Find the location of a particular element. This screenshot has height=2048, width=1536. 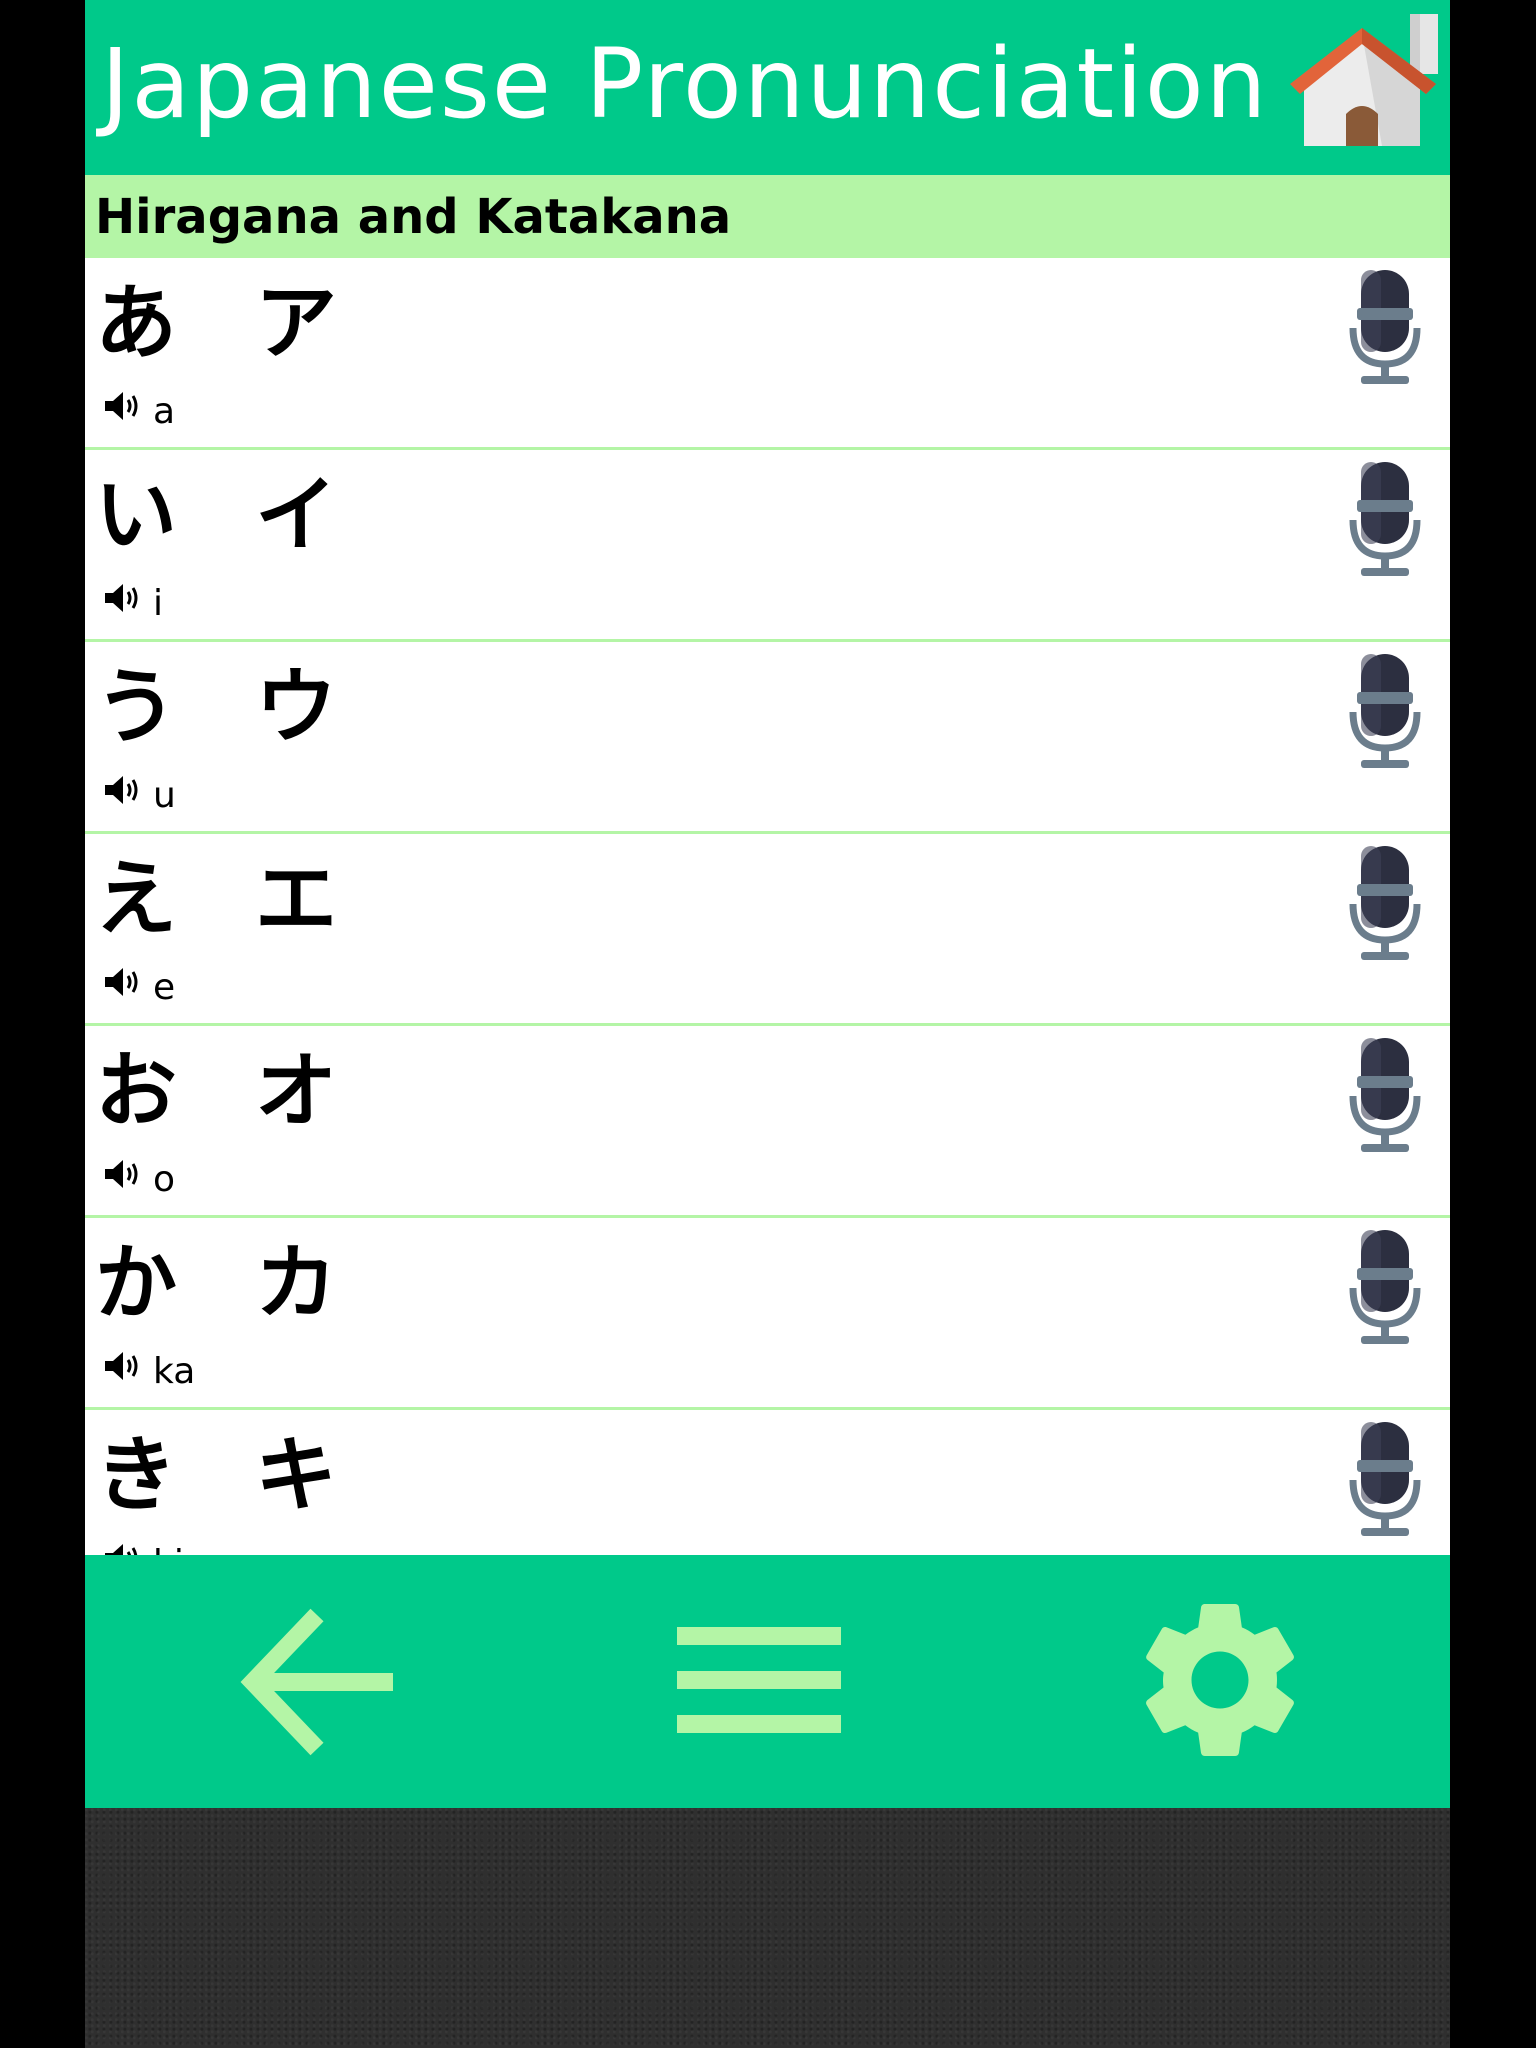

textured-background is located at coordinates (767, 1928).